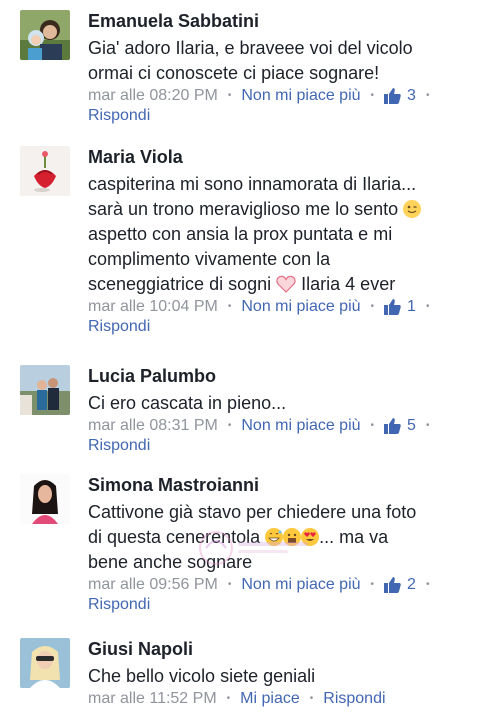 This screenshot has width=485, height=722. Describe the element at coordinates (292, 537) in the screenshot. I see `hungry-emoji-icon` at that location.